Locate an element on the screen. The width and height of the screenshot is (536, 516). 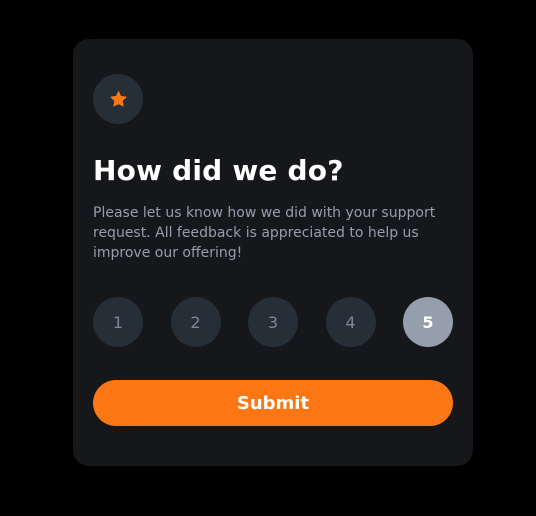
rating-button-3: 3 is located at coordinates (273, 322).